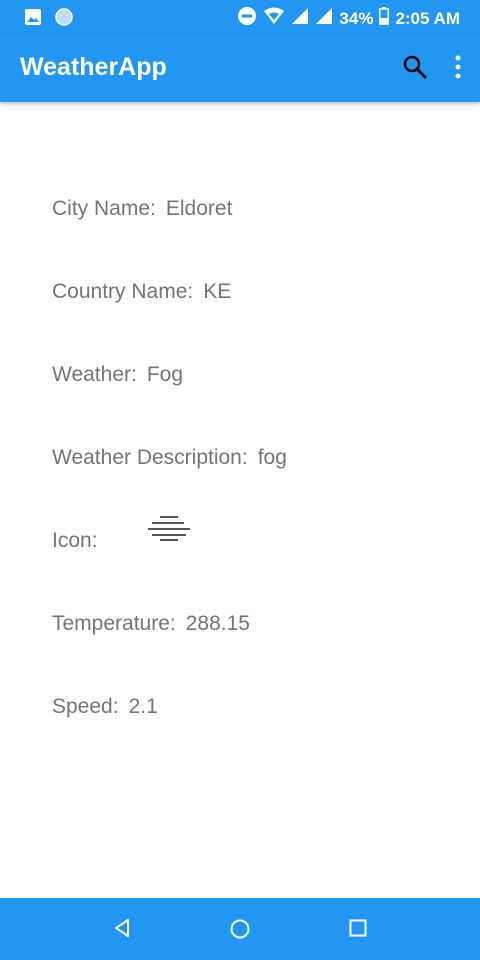  What do you see at coordinates (217, 291) in the screenshot?
I see `country-value: KE` at bounding box center [217, 291].